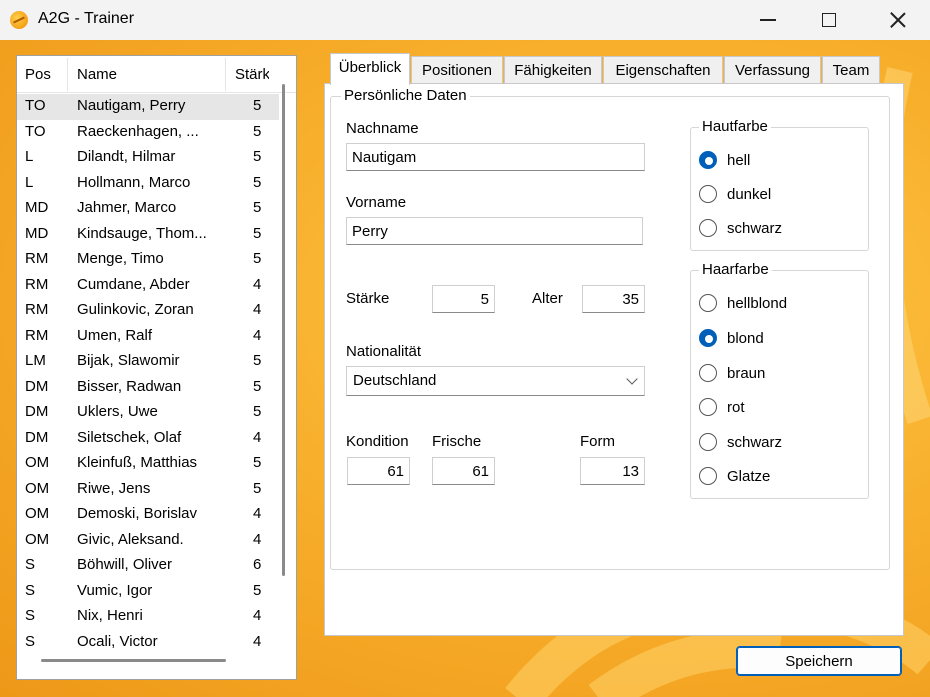 The height and width of the screenshot is (697, 930). I want to click on table-row: OM Riwe, Jens 5, so click(148, 490).